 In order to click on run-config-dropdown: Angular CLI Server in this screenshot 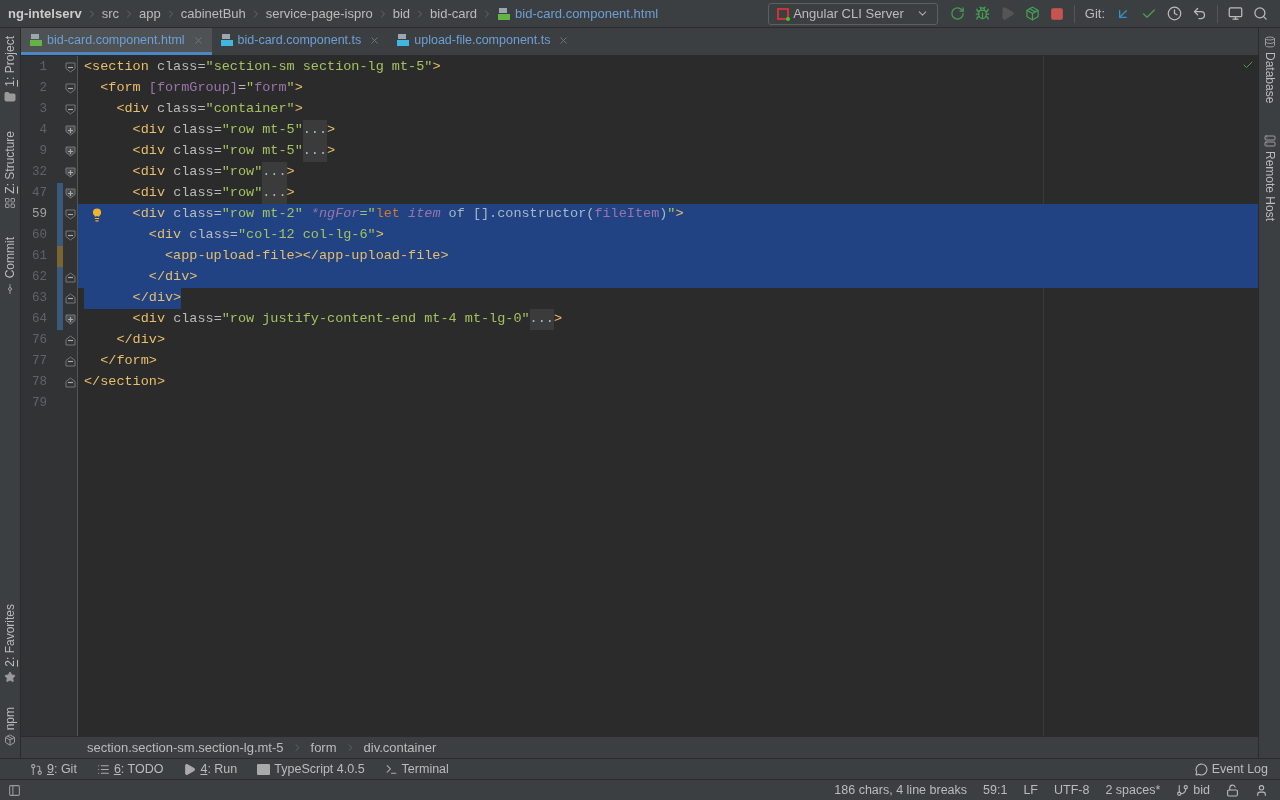, I will do `click(853, 13)`.